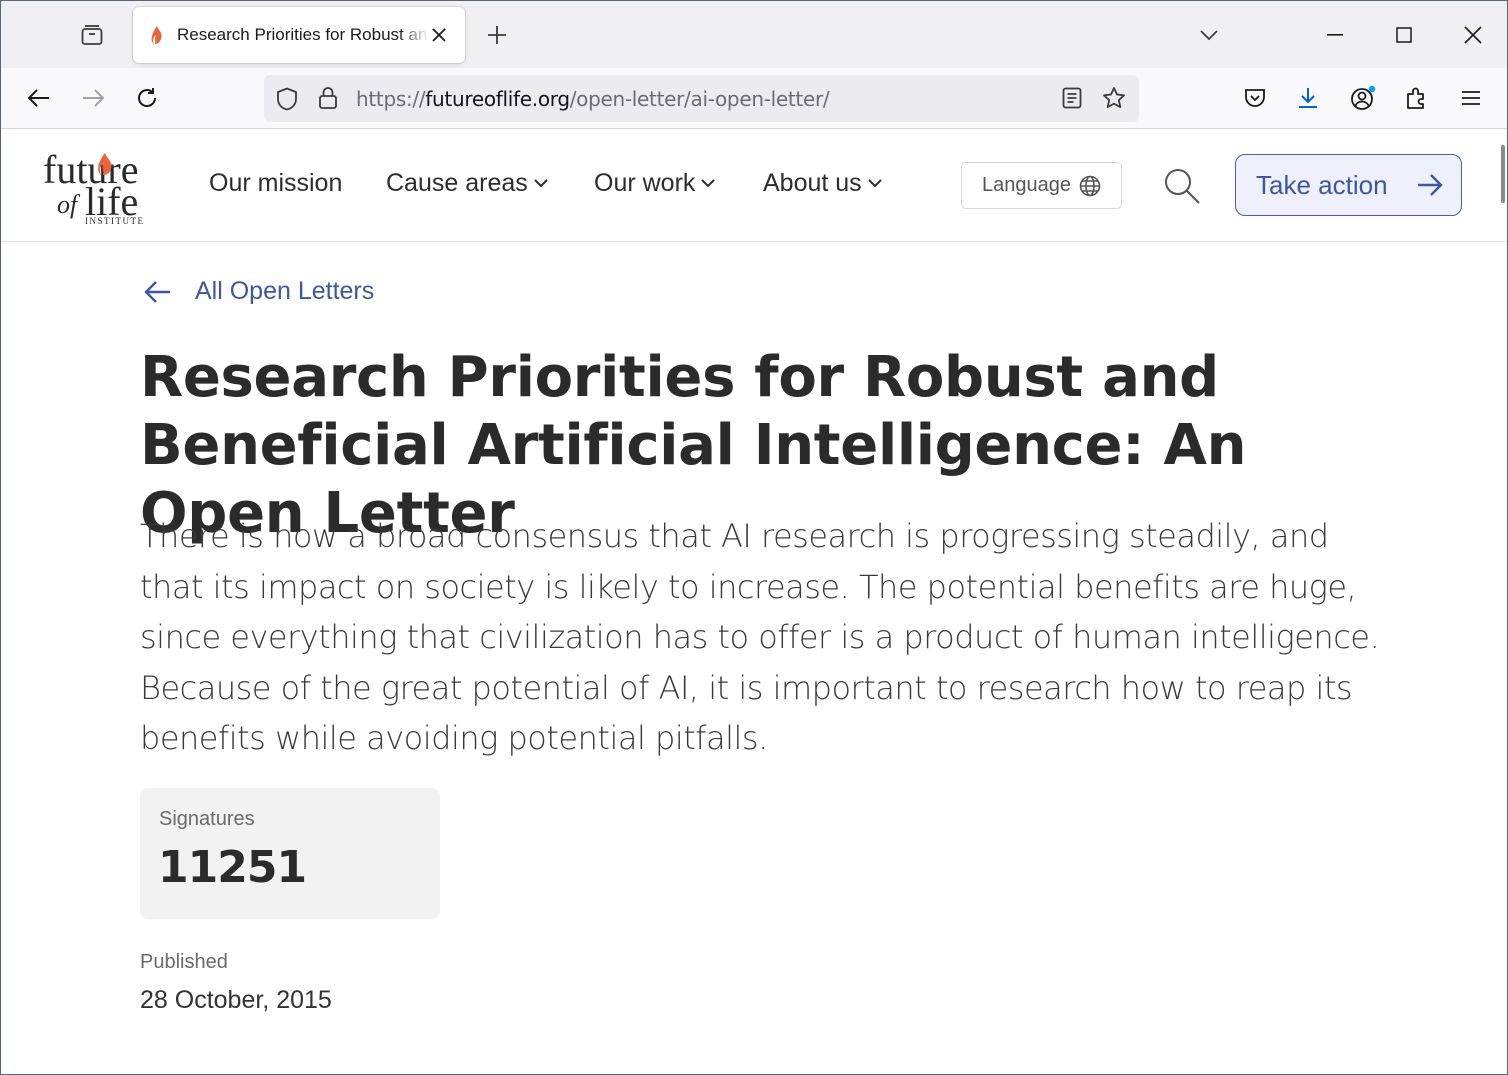  What do you see at coordinates (287, 101) in the screenshot?
I see `shield-icon` at bounding box center [287, 101].